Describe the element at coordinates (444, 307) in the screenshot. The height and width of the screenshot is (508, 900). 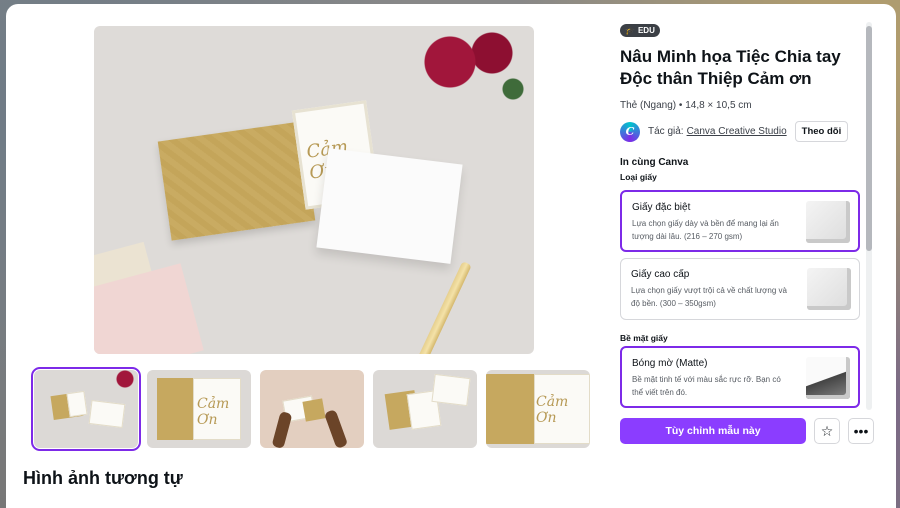
I see `pen` at that location.